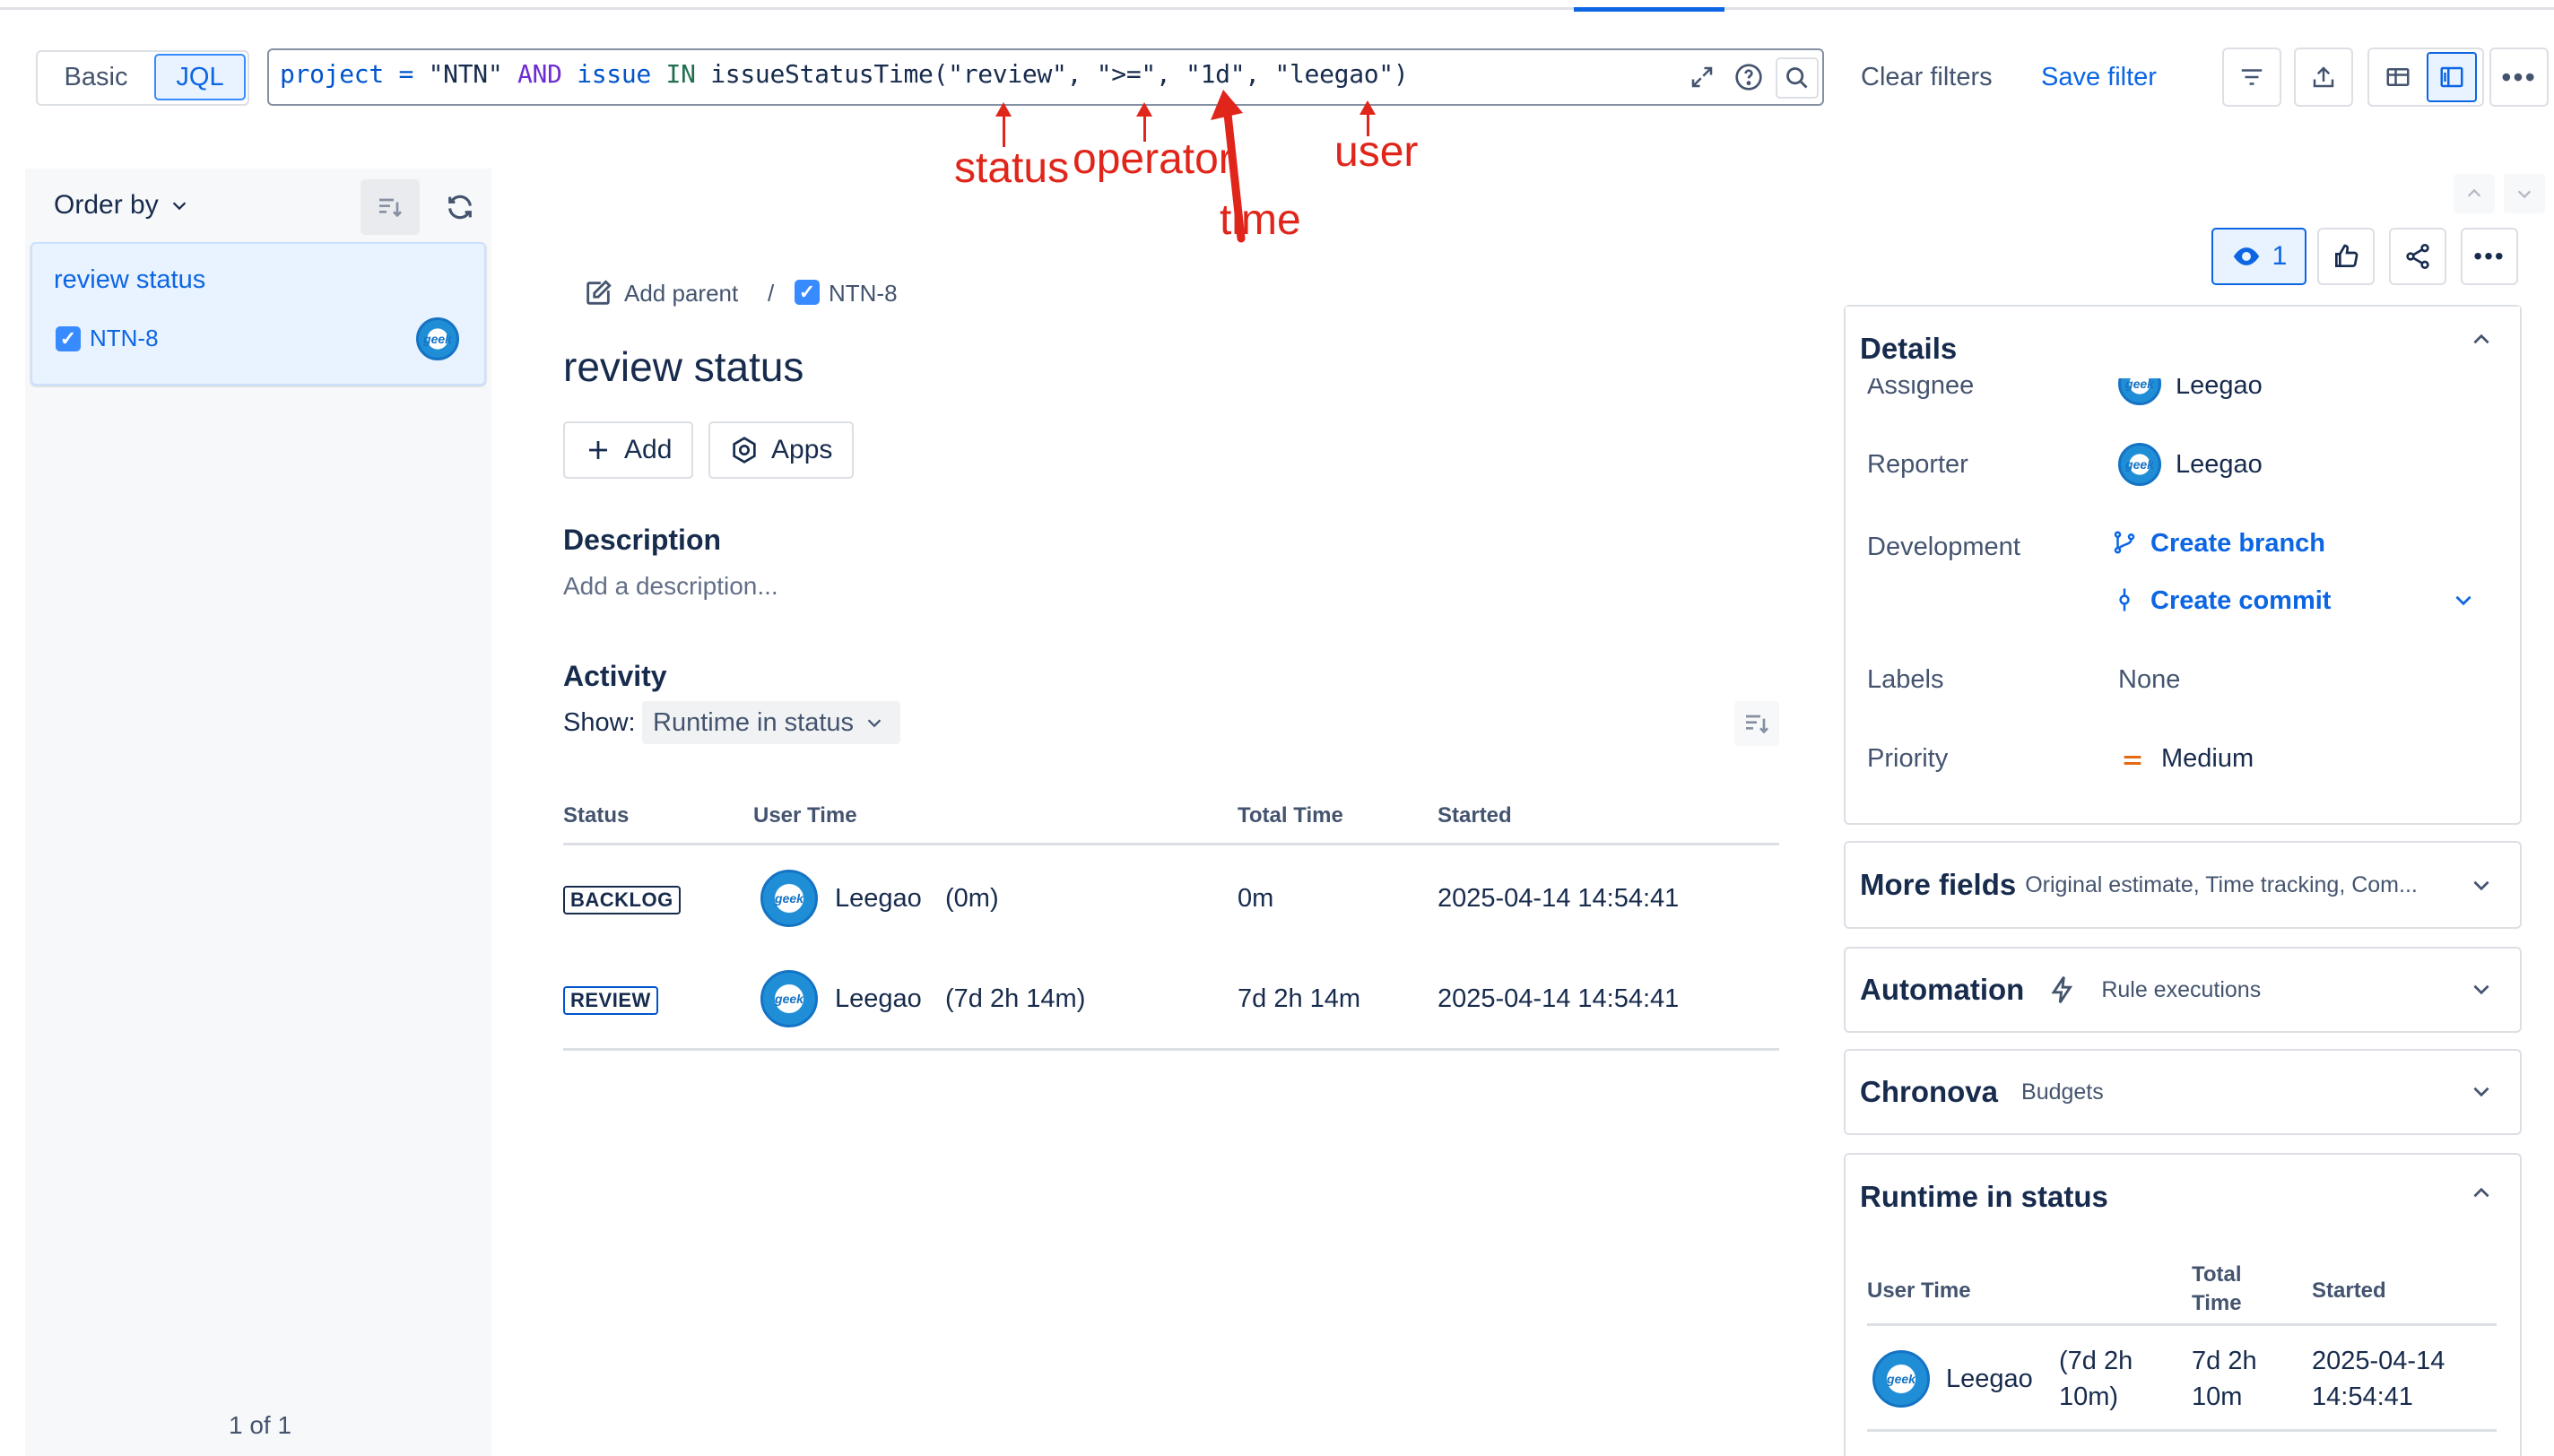 The width and height of the screenshot is (2554, 1456). I want to click on sort-direction-button, so click(390, 207).